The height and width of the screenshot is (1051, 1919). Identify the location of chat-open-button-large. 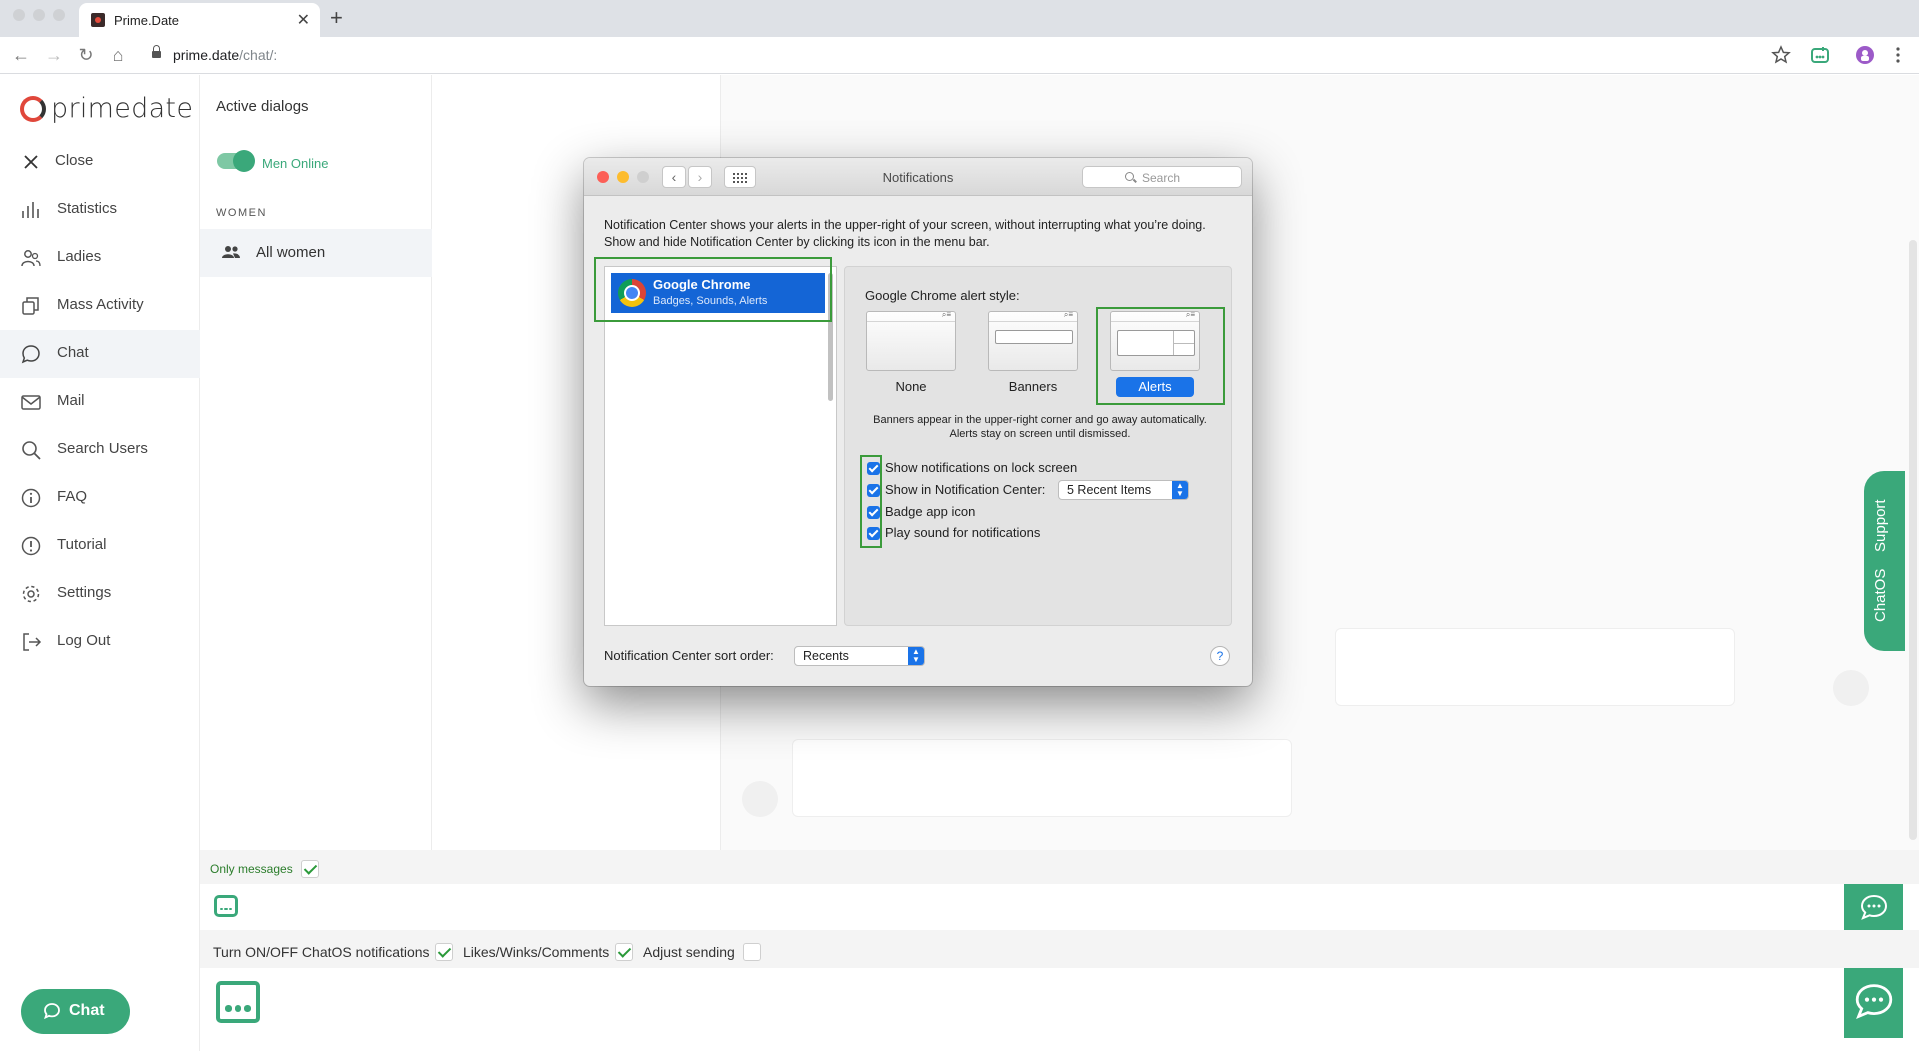
(1873, 1003).